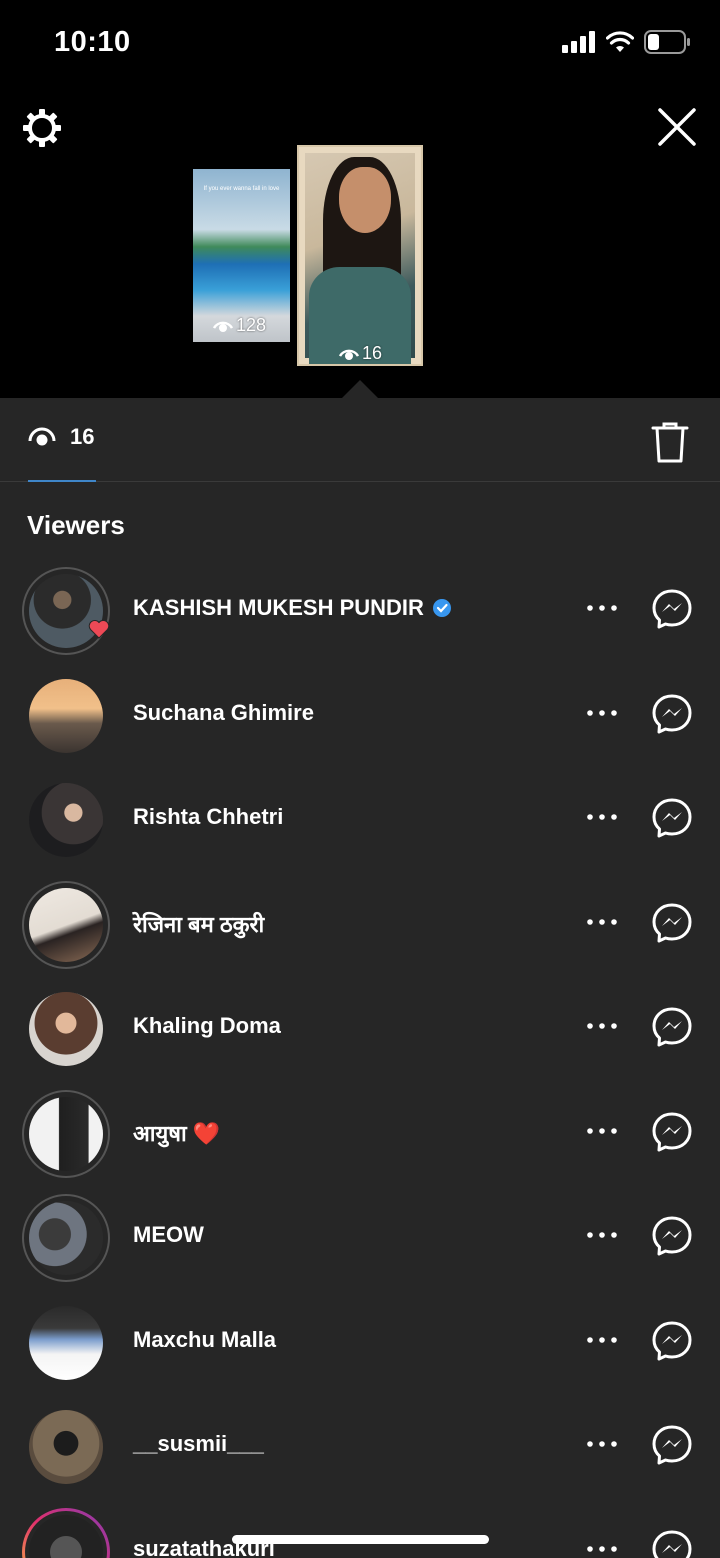 The width and height of the screenshot is (720, 1558). I want to click on story-views-count: 16, so click(372, 353).